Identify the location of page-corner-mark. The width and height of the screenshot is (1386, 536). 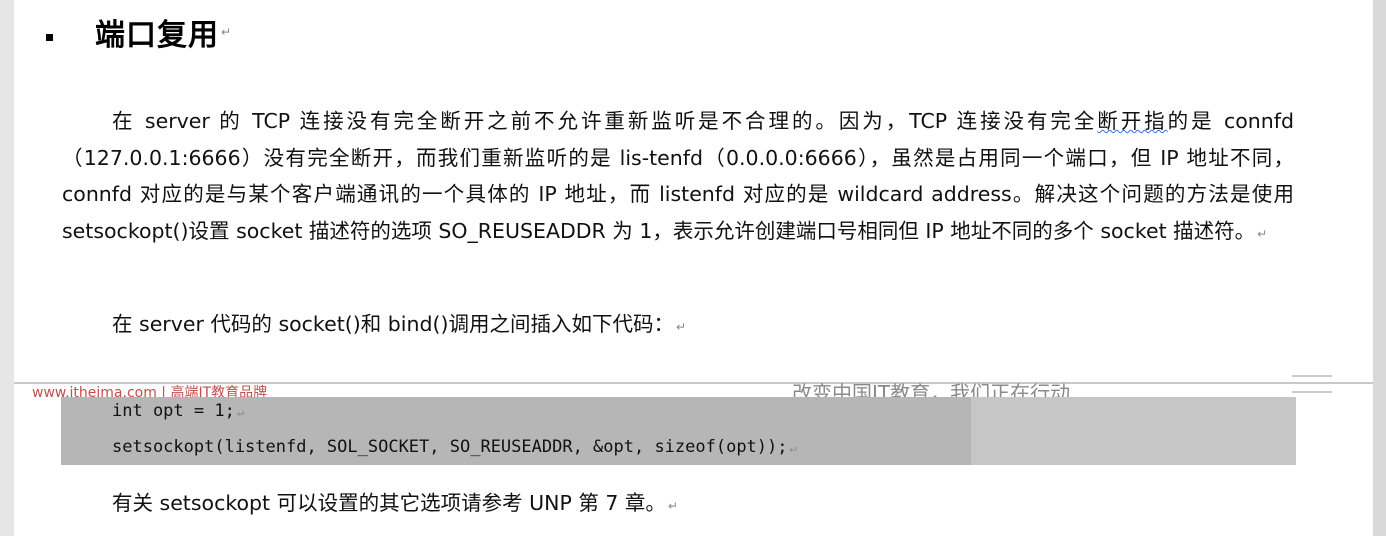
(1312, 384).